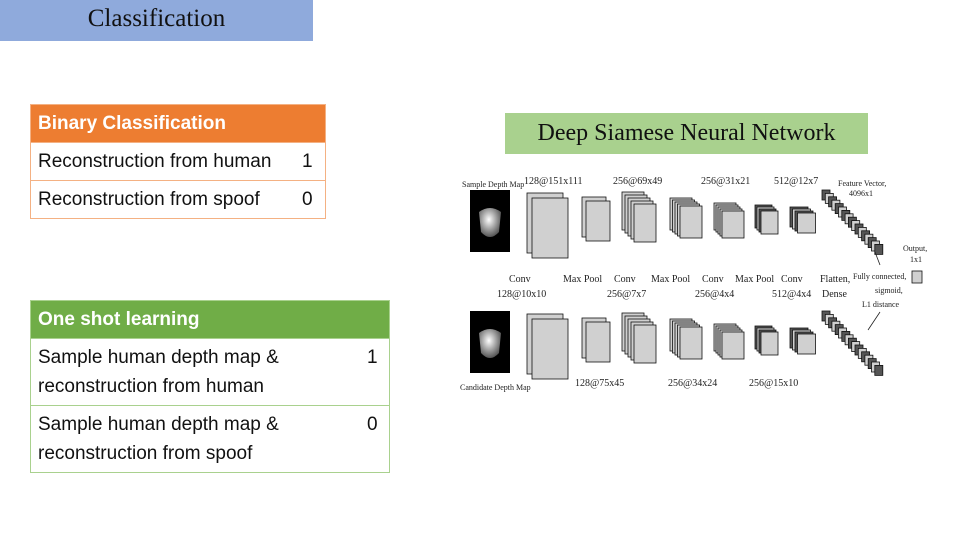  I want to click on dim-label: 256@34x24, so click(693, 383).